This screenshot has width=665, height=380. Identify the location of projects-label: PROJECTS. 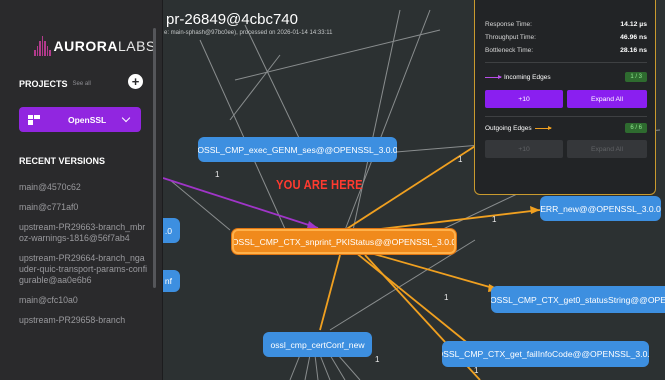
(43, 84).